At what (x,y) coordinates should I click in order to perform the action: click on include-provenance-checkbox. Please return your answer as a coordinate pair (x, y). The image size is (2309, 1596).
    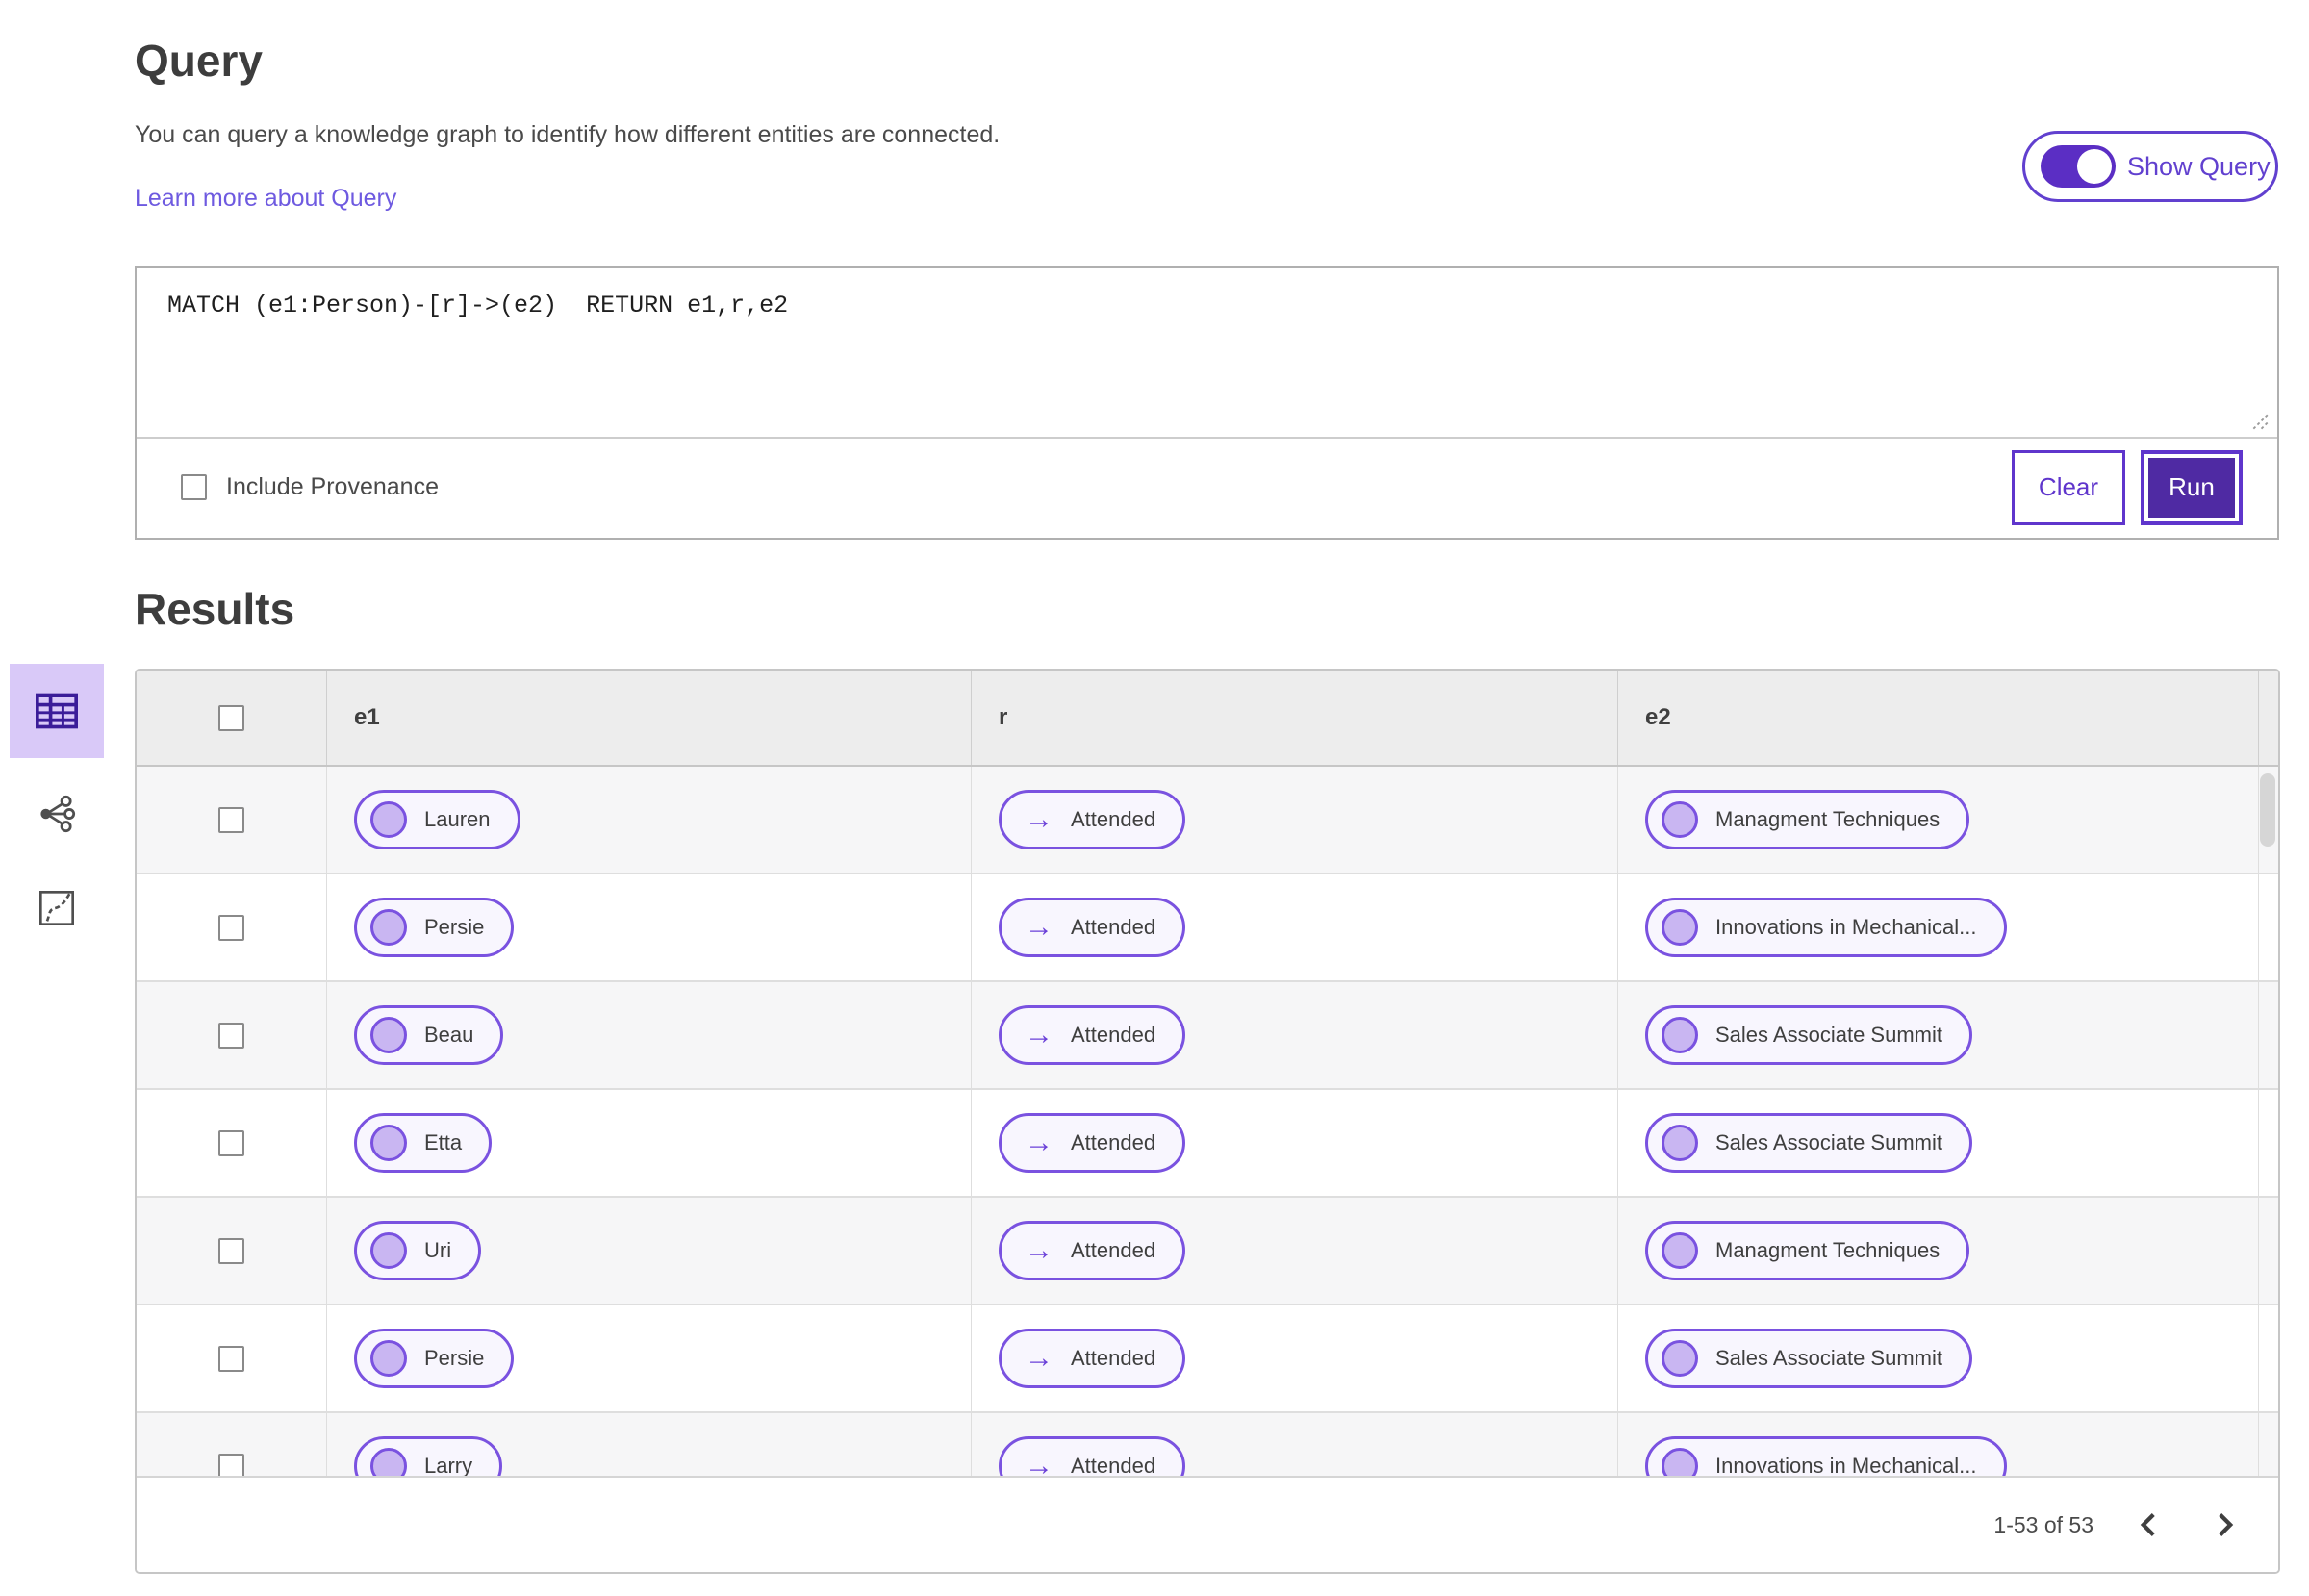
    Looking at the image, I should click on (194, 487).